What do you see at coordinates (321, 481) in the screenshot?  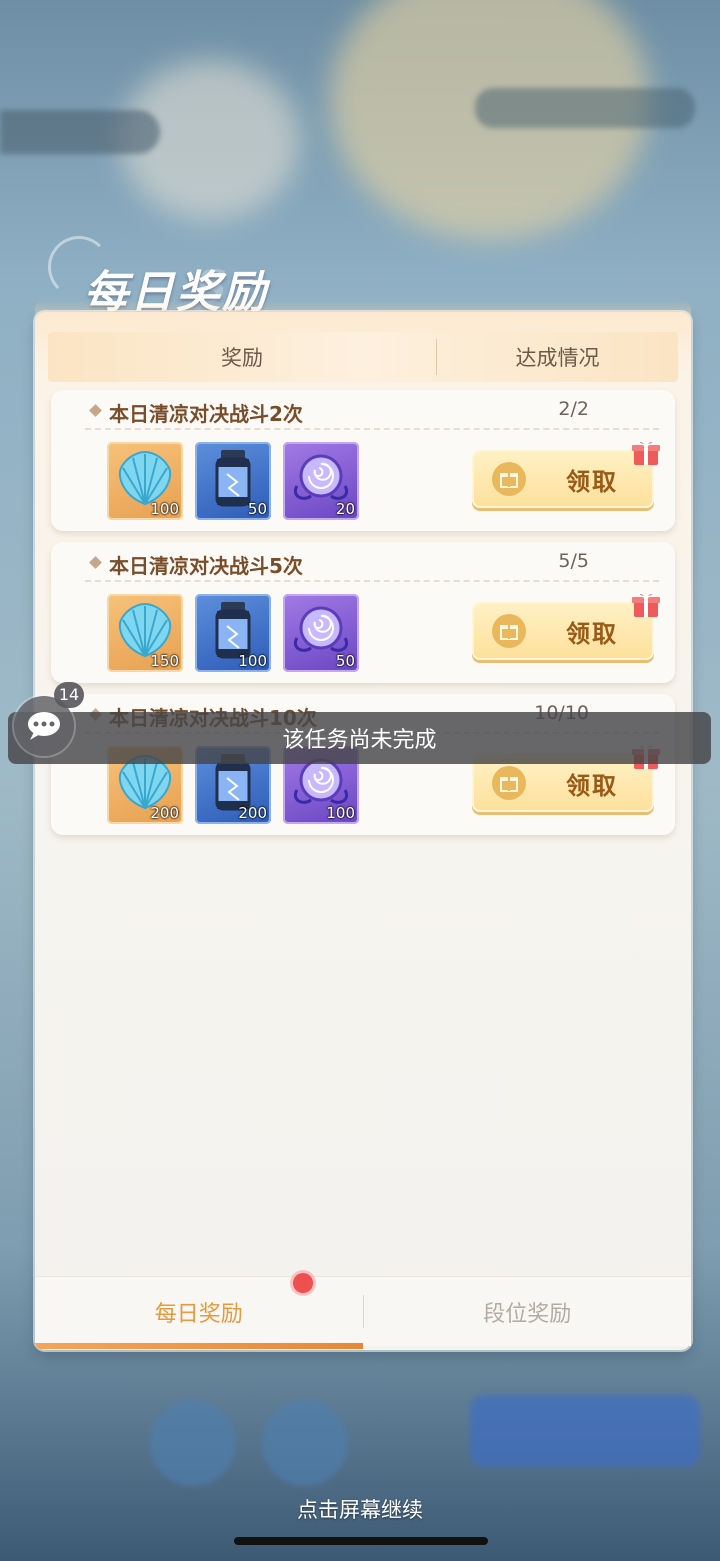 I see `reward-item-orb: 20` at bounding box center [321, 481].